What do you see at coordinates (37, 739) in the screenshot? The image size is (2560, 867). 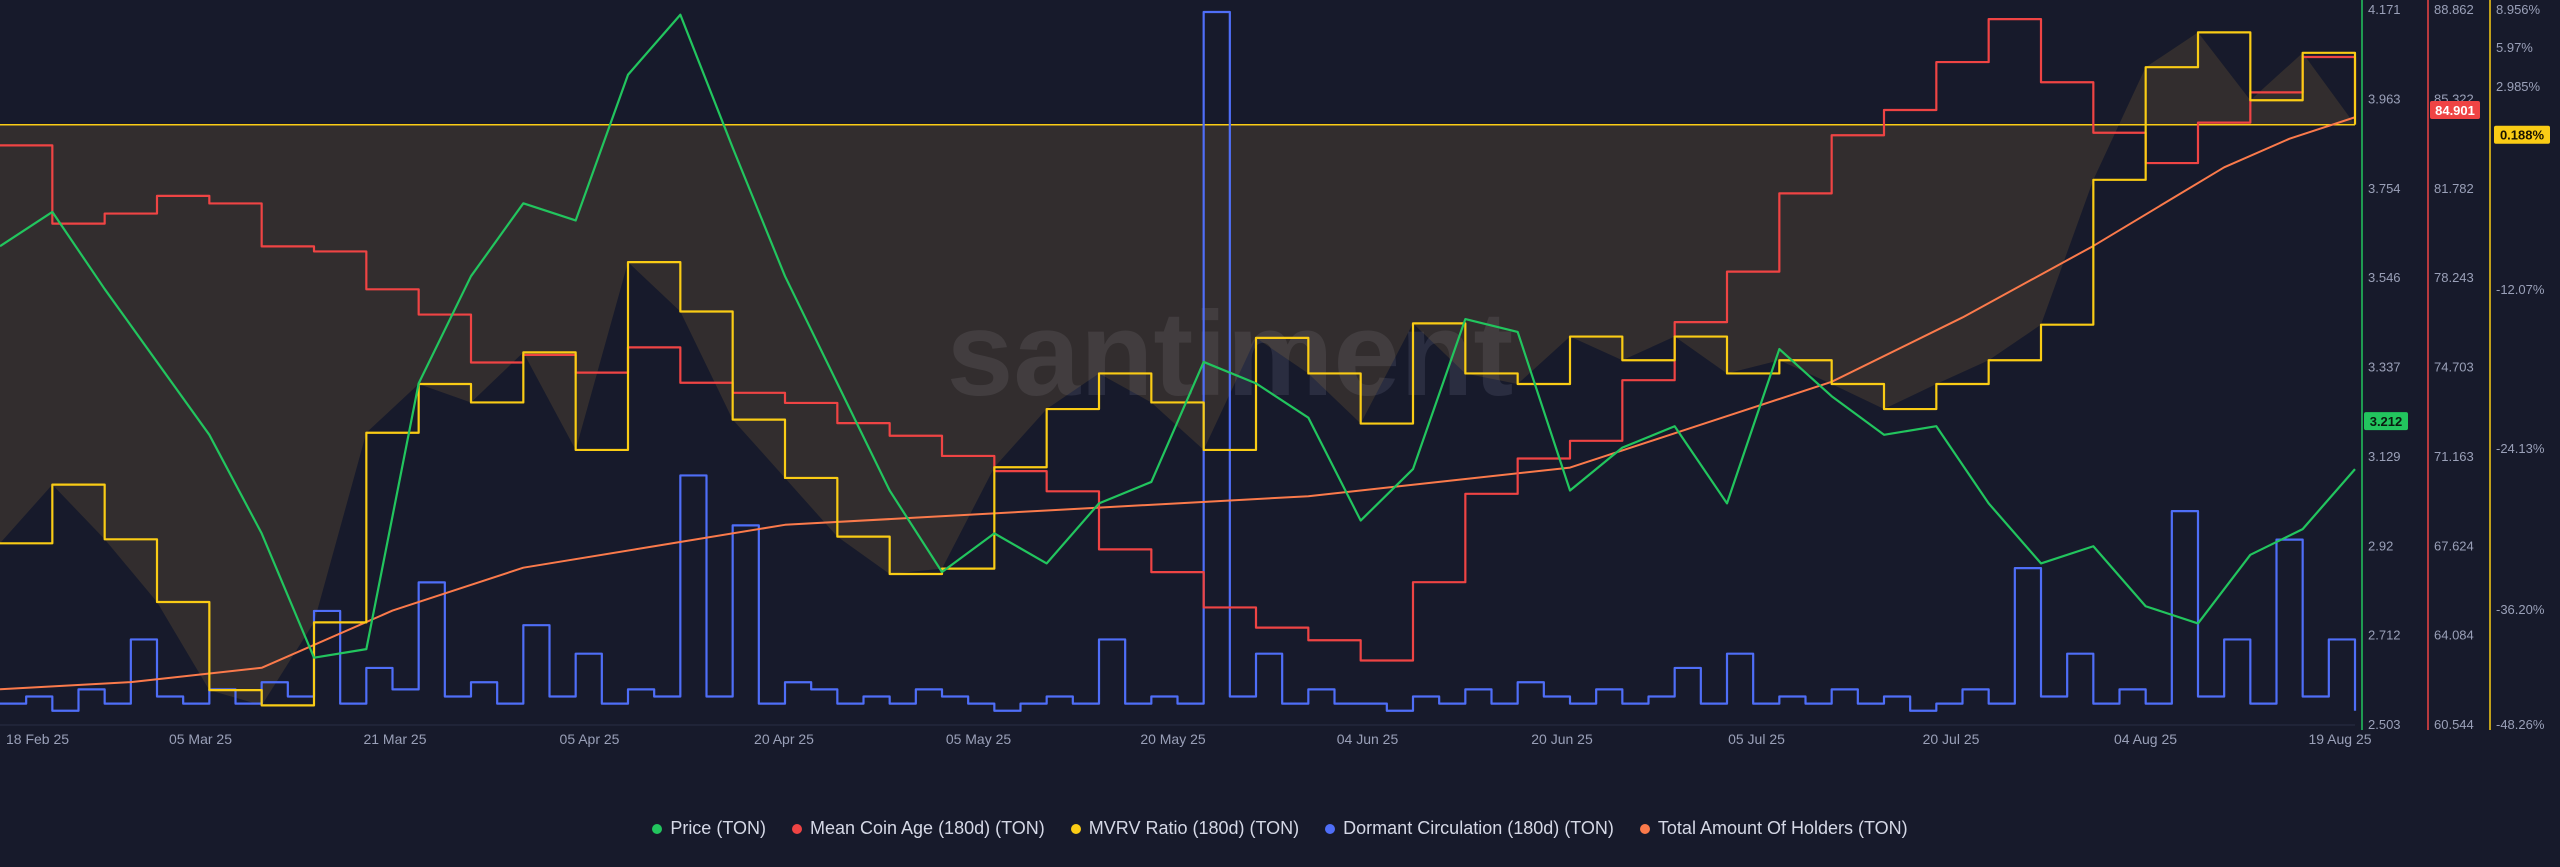 I see `x-tick-label: 18 Feb 25` at bounding box center [37, 739].